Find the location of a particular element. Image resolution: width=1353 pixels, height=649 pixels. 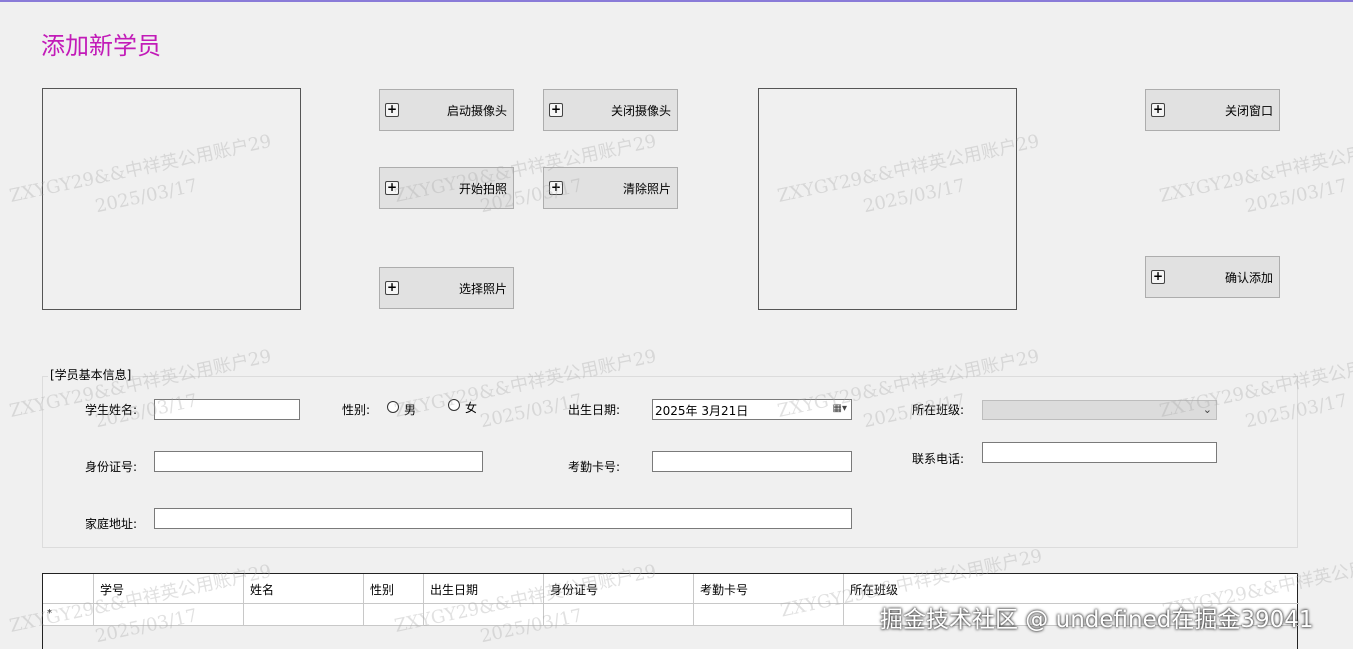

camera-preview-box is located at coordinates (171, 199).